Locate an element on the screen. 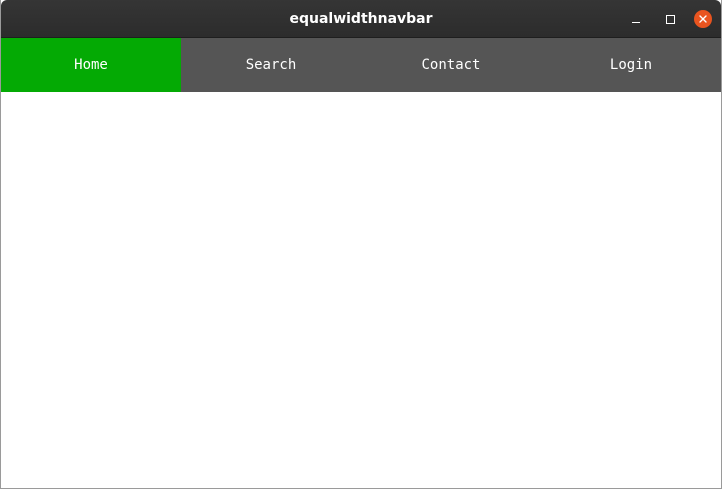 This screenshot has height=489, width=722. nav-item-contact: Contact is located at coordinates (451, 65).